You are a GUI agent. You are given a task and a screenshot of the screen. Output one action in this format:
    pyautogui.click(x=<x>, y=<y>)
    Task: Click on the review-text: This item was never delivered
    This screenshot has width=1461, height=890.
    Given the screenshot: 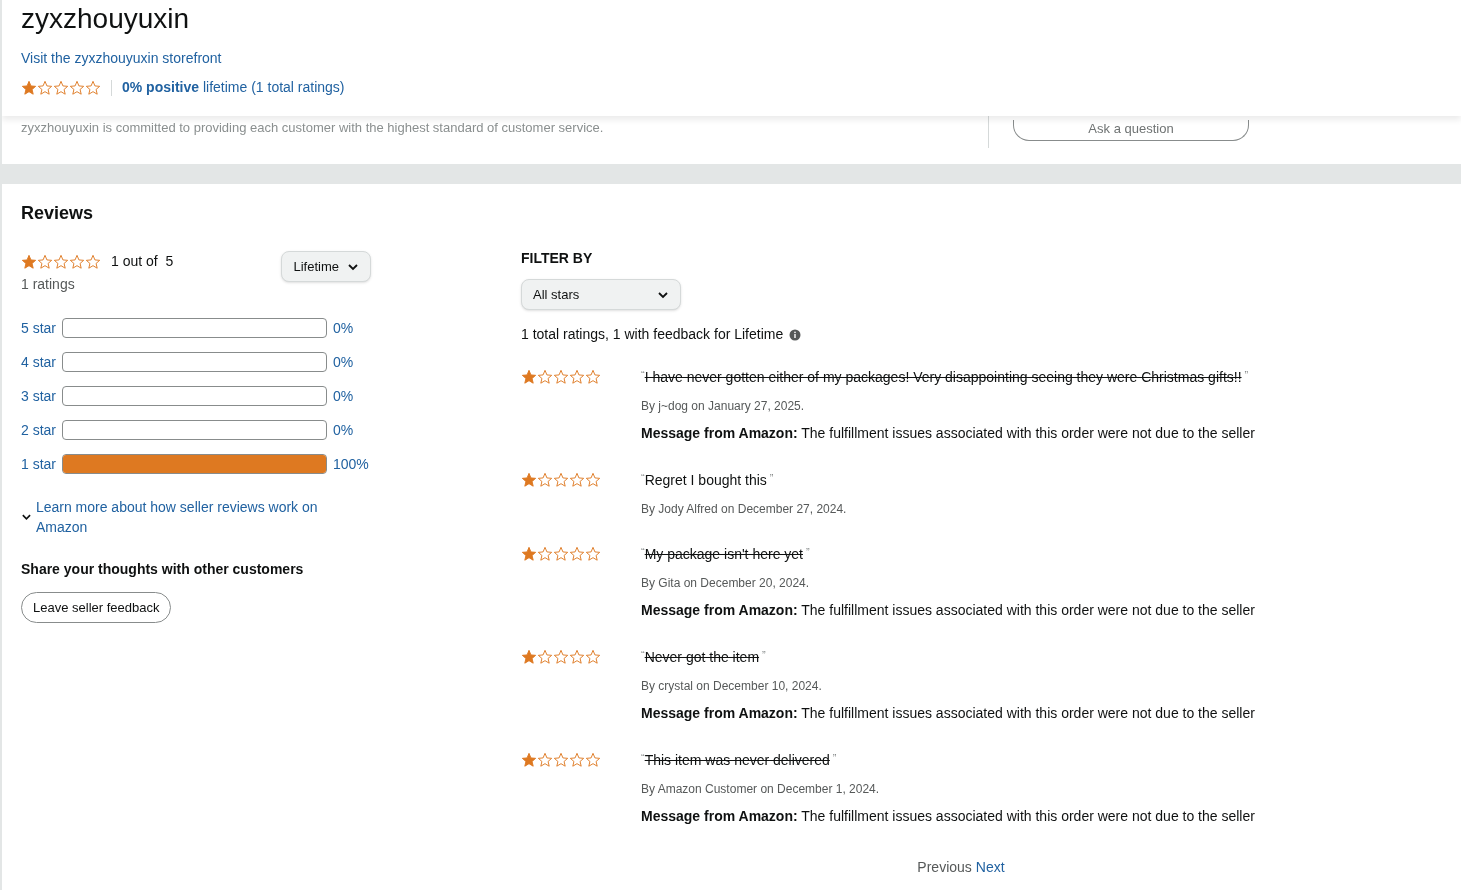 What is the action you would take?
    pyautogui.click(x=737, y=760)
    